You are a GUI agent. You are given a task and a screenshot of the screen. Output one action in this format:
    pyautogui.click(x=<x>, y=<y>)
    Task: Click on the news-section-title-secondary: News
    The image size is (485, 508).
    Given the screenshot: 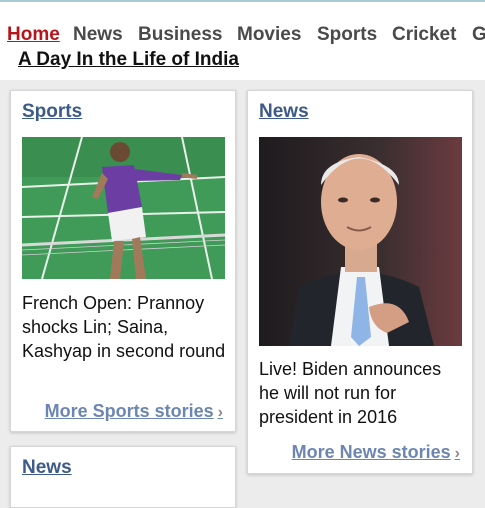 What is the action you would take?
    pyautogui.click(x=47, y=468)
    